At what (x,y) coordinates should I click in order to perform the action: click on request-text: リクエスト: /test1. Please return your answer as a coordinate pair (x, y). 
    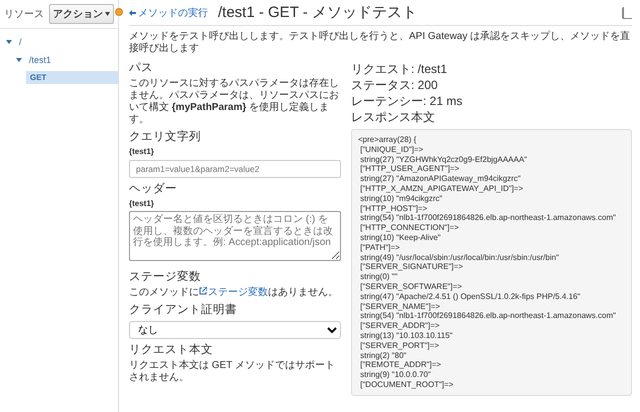
    Looking at the image, I should click on (399, 69).